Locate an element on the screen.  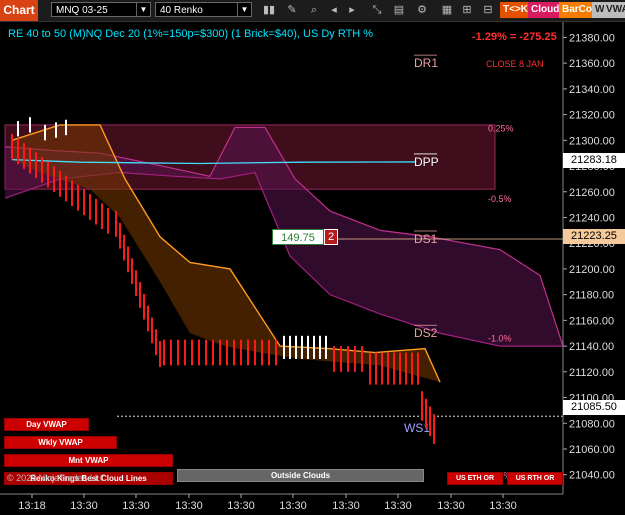
change-readout: -1.29% = -275.25 is located at coordinates (514, 37).